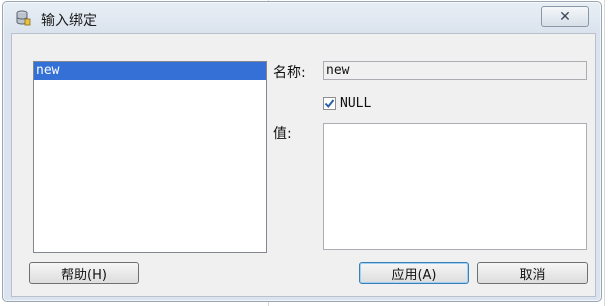 The width and height of the screenshot is (610, 306). Describe the element at coordinates (532, 273) in the screenshot. I see `cancel-button: 取消` at that location.